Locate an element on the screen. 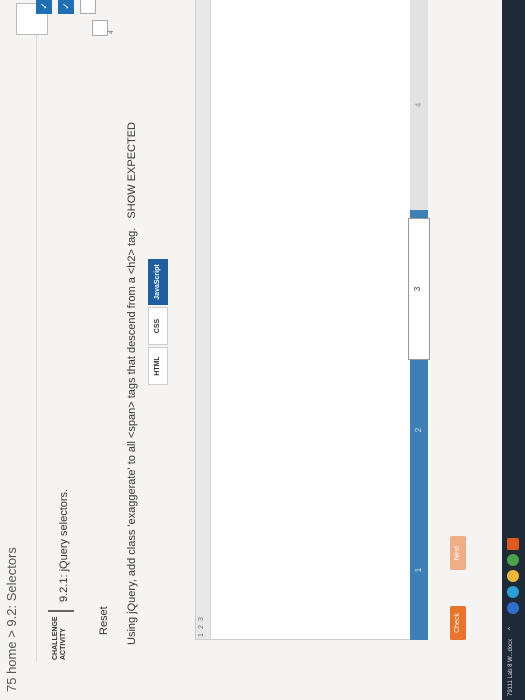  step-3: 3 is located at coordinates (419, 289).